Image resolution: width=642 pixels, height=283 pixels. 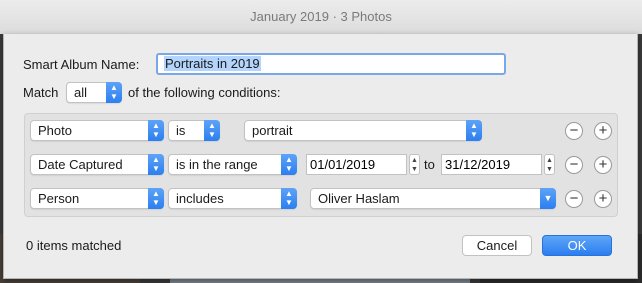 I want to click on condition-operator-popup: is in the range ▲ ▼, so click(x=232, y=164).